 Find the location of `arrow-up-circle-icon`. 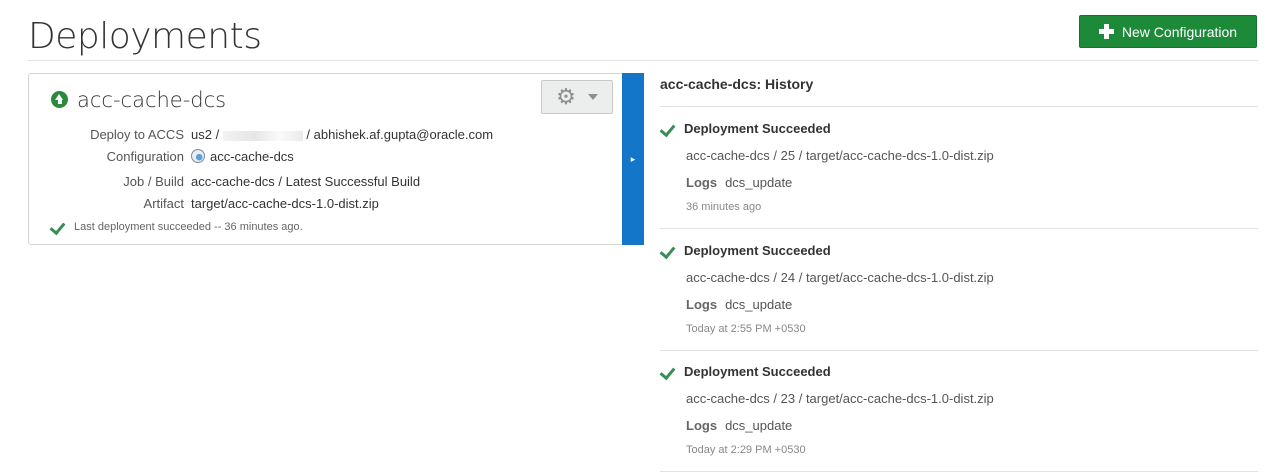

arrow-up-circle-icon is located at coordinates (59, 99).